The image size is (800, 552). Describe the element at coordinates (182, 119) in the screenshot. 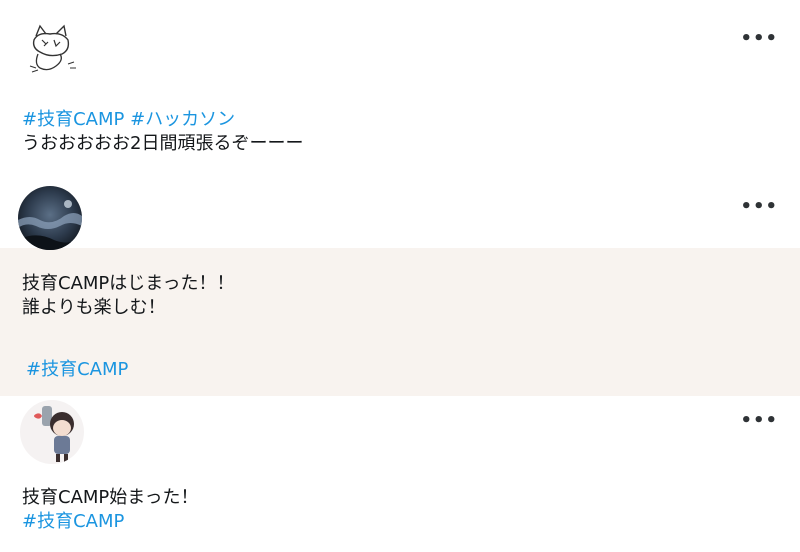

I see `hashtag-link: #ハッカソン` at that location.